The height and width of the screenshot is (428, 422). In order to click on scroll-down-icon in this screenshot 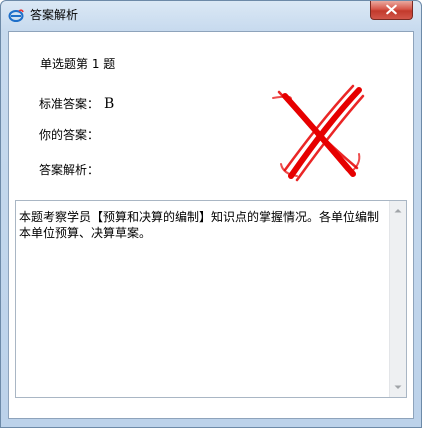, I will do `click(398, 387)`.